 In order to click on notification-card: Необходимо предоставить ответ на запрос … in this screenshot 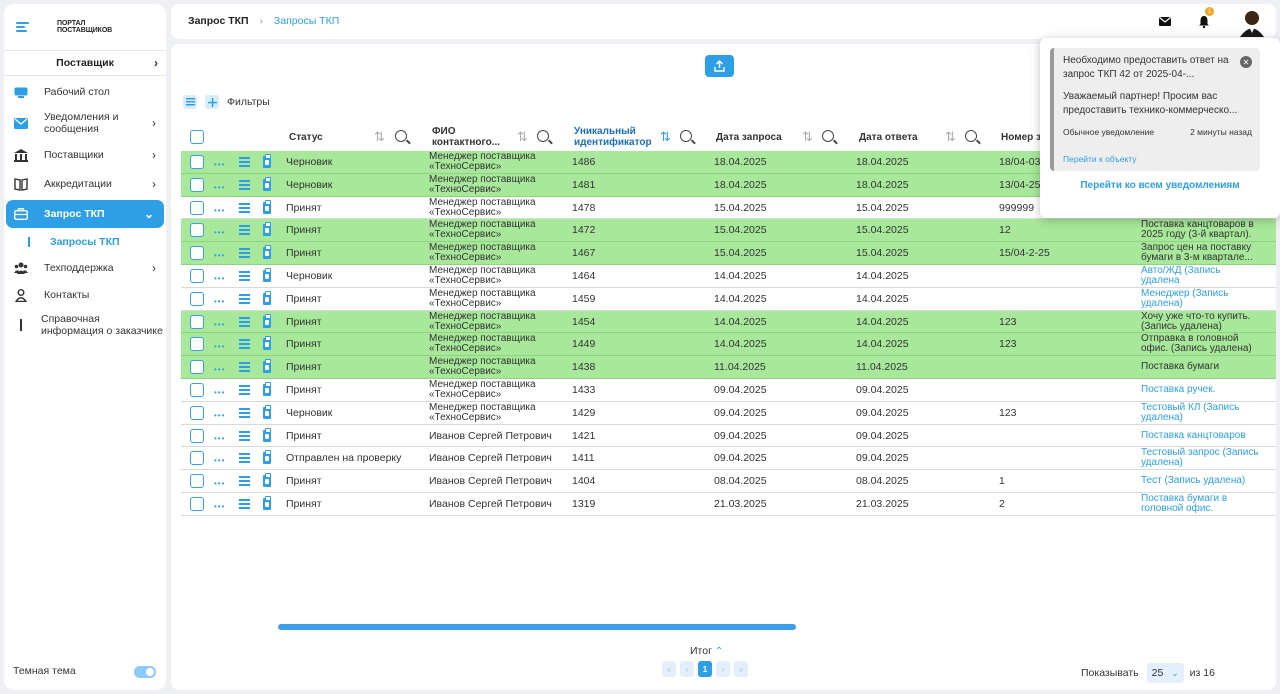, I will do `click(1155, 109)`.